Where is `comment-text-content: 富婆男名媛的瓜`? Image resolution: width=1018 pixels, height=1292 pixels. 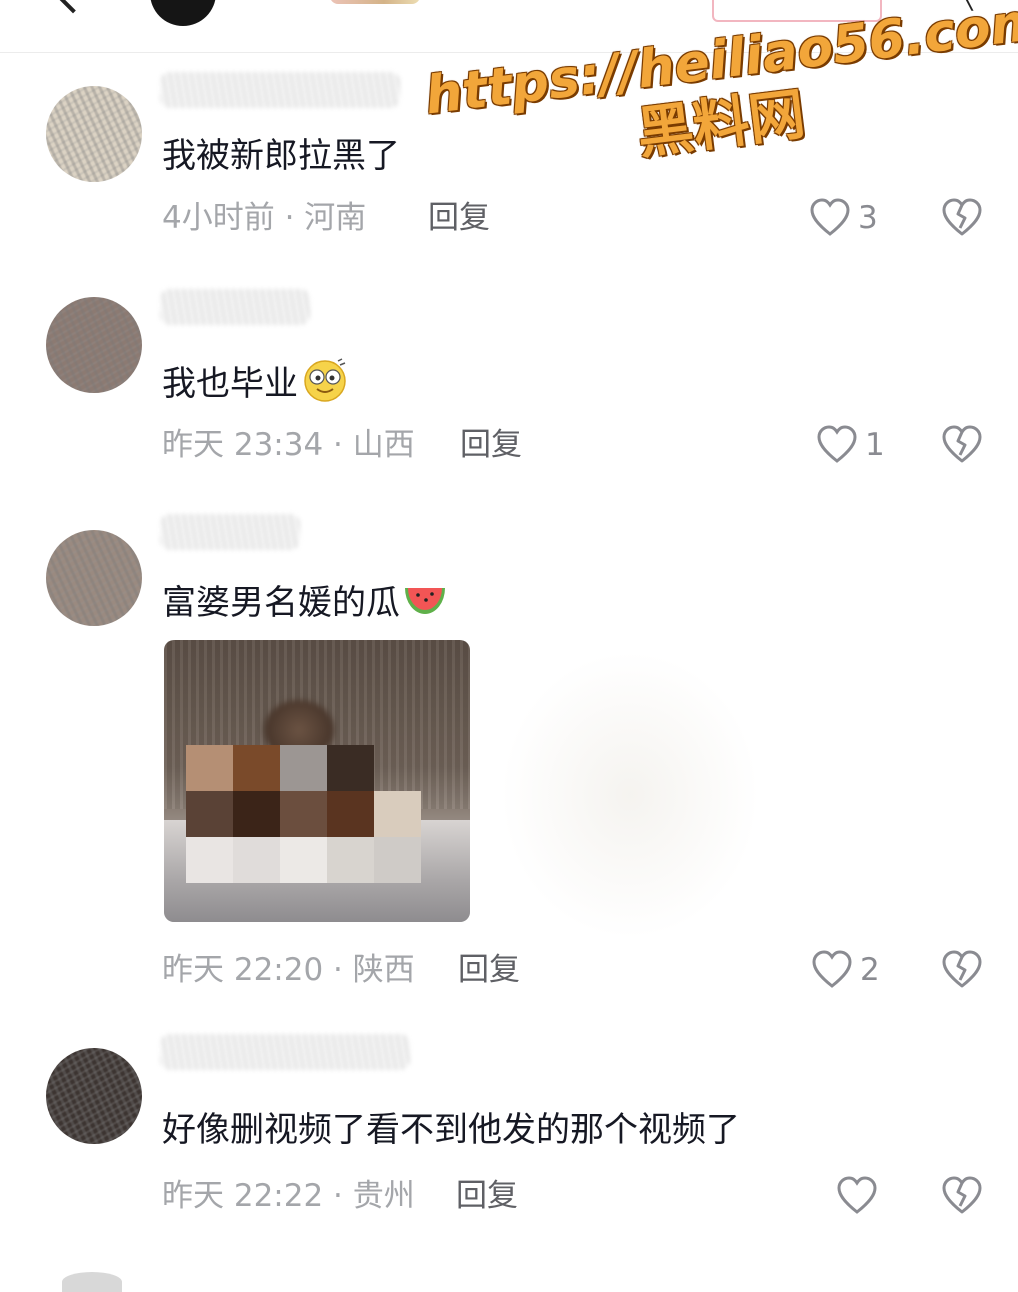
comment-text-content: 富婆男名媛的瓜 is located at coordinates (281, 603).